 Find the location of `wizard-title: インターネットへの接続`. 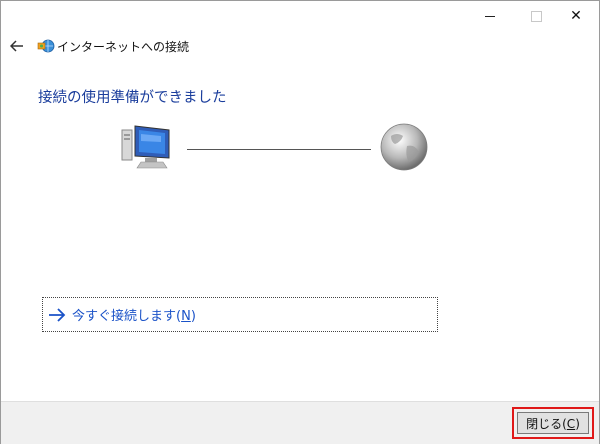

wizard-title: インターネットへの接続 is located at coordinates (123, 47).